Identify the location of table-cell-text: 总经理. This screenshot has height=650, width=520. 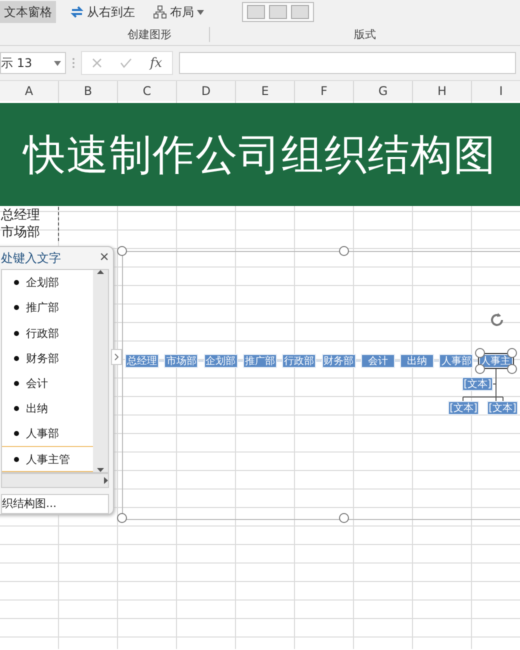
(20, 215).